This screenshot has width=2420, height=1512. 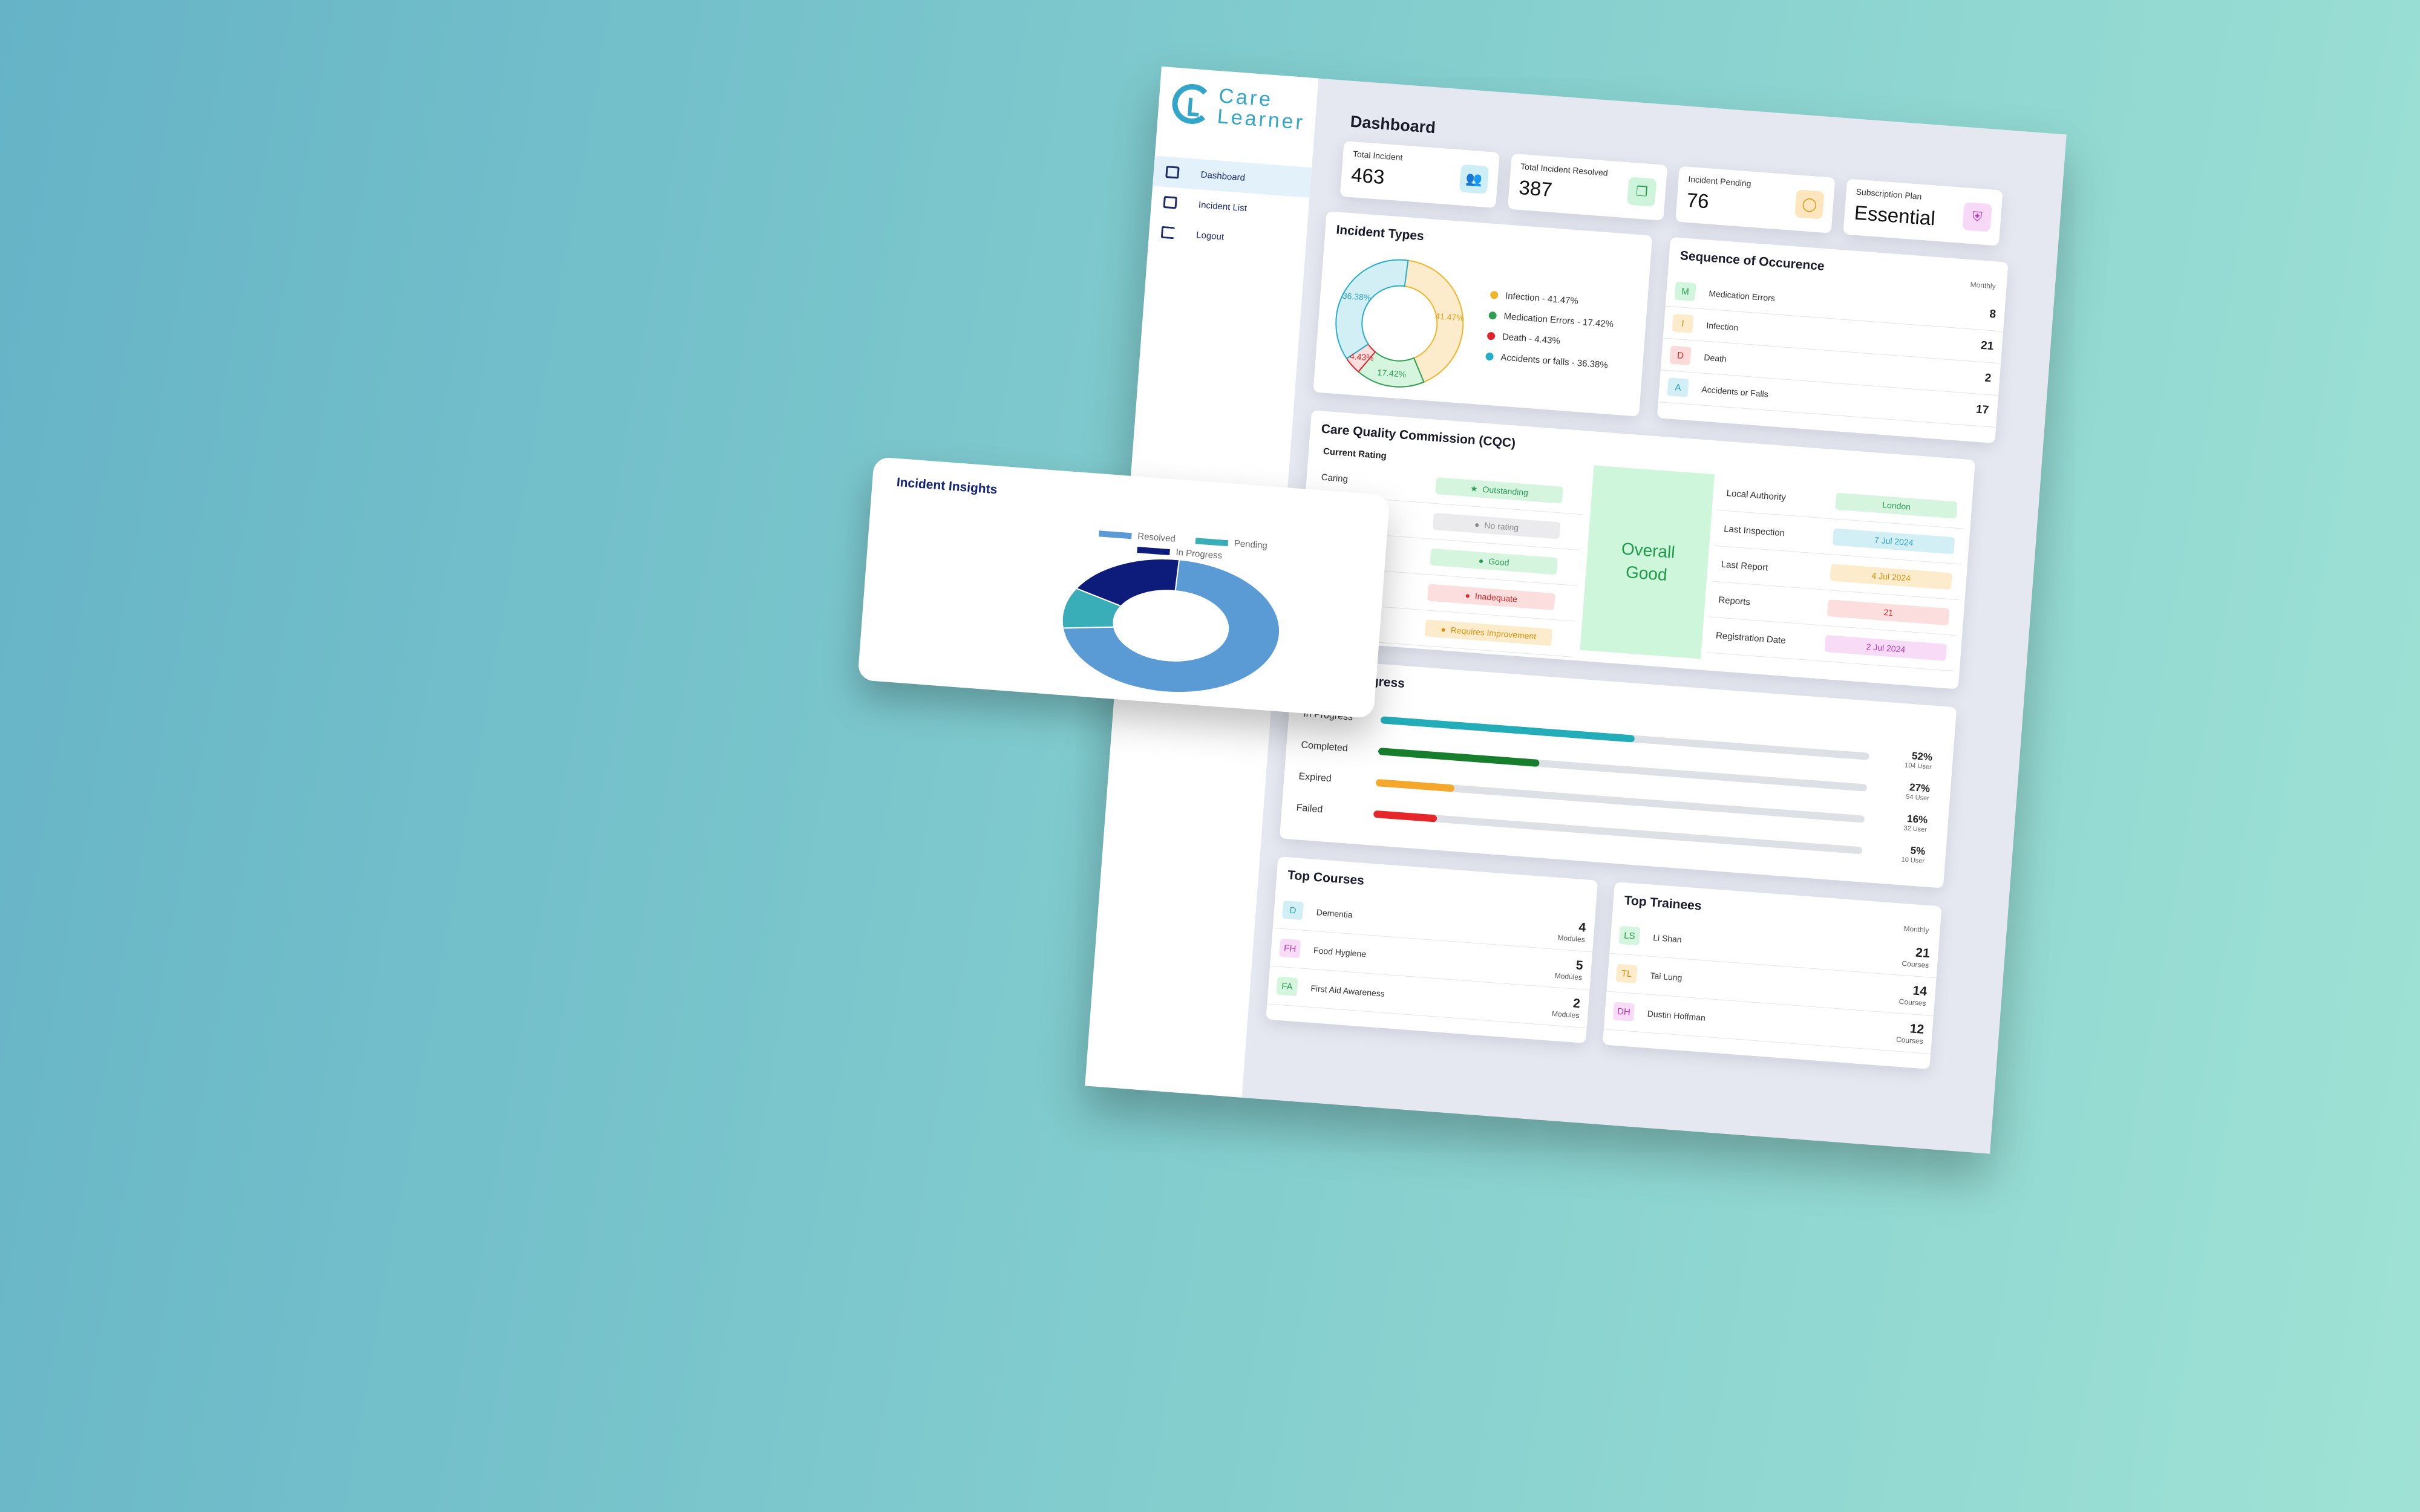 What do you see at coordinates (1419, 175) in the screenshot?
I see `stat-card-total-incident: Total Incident 463 👥` at bounding box center [1419, 175].